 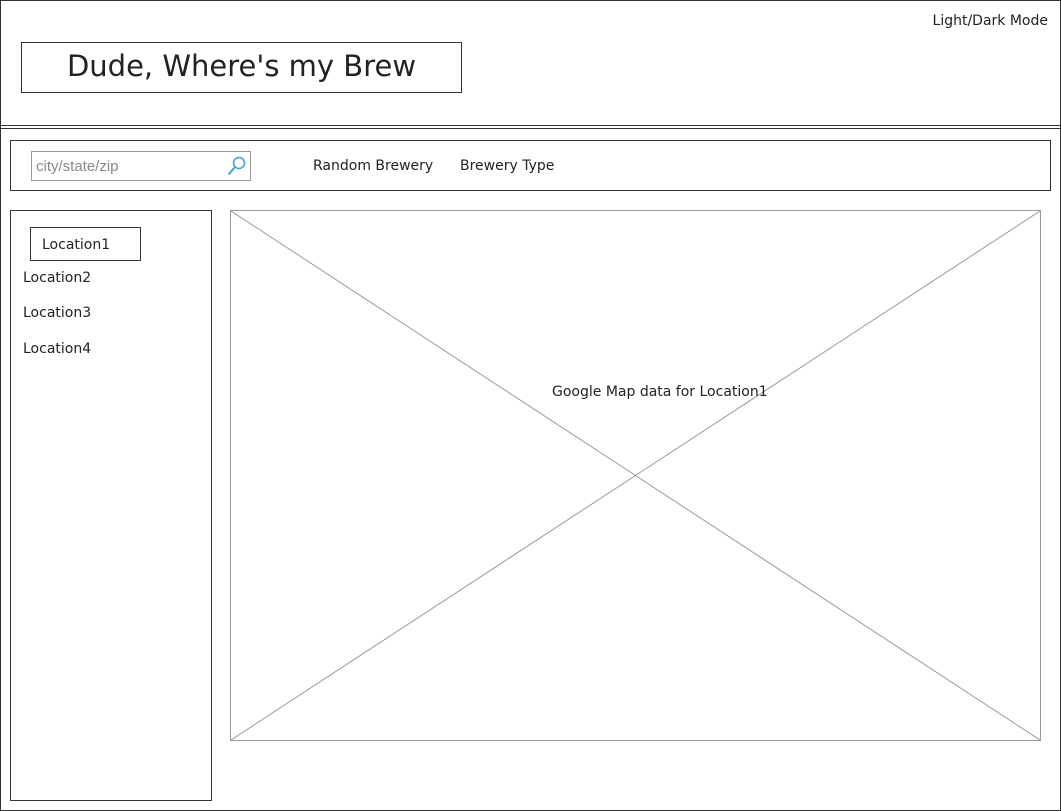 I want to click on location-sidebar: Location1 Location2 Location3 Location4, so click(x=111, y=505).